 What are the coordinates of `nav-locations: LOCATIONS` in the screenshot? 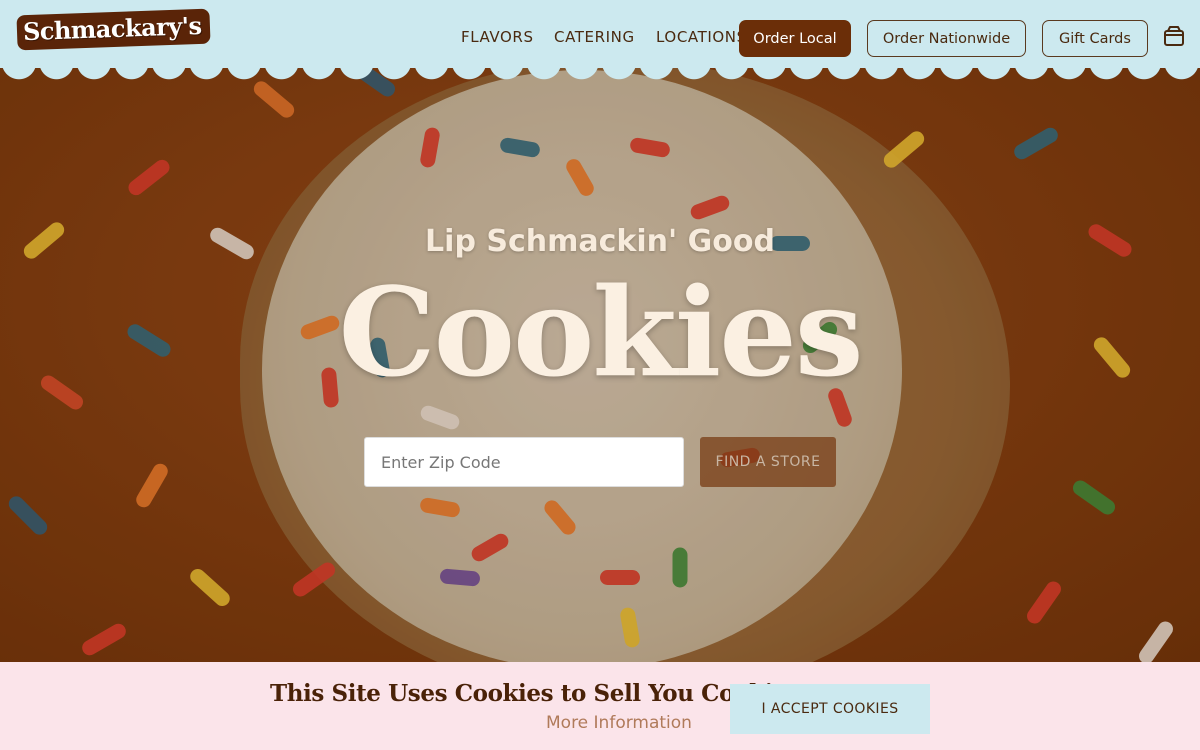 It's located at (701, 37).